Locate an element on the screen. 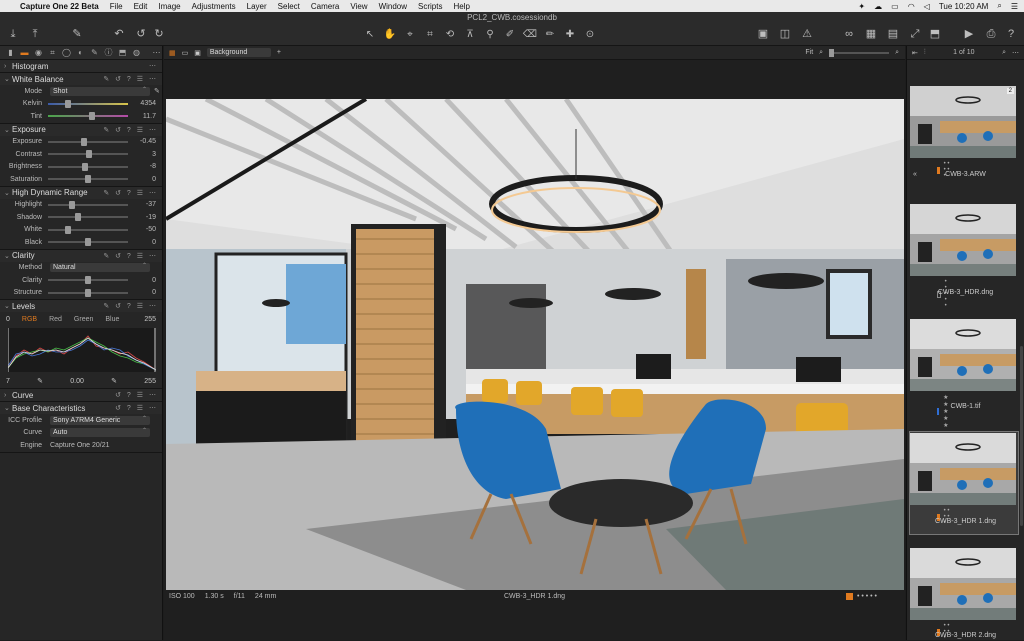 This screenshot has height=641, width=1024. menu-camera: Camera is located at coordinates (325, 6).